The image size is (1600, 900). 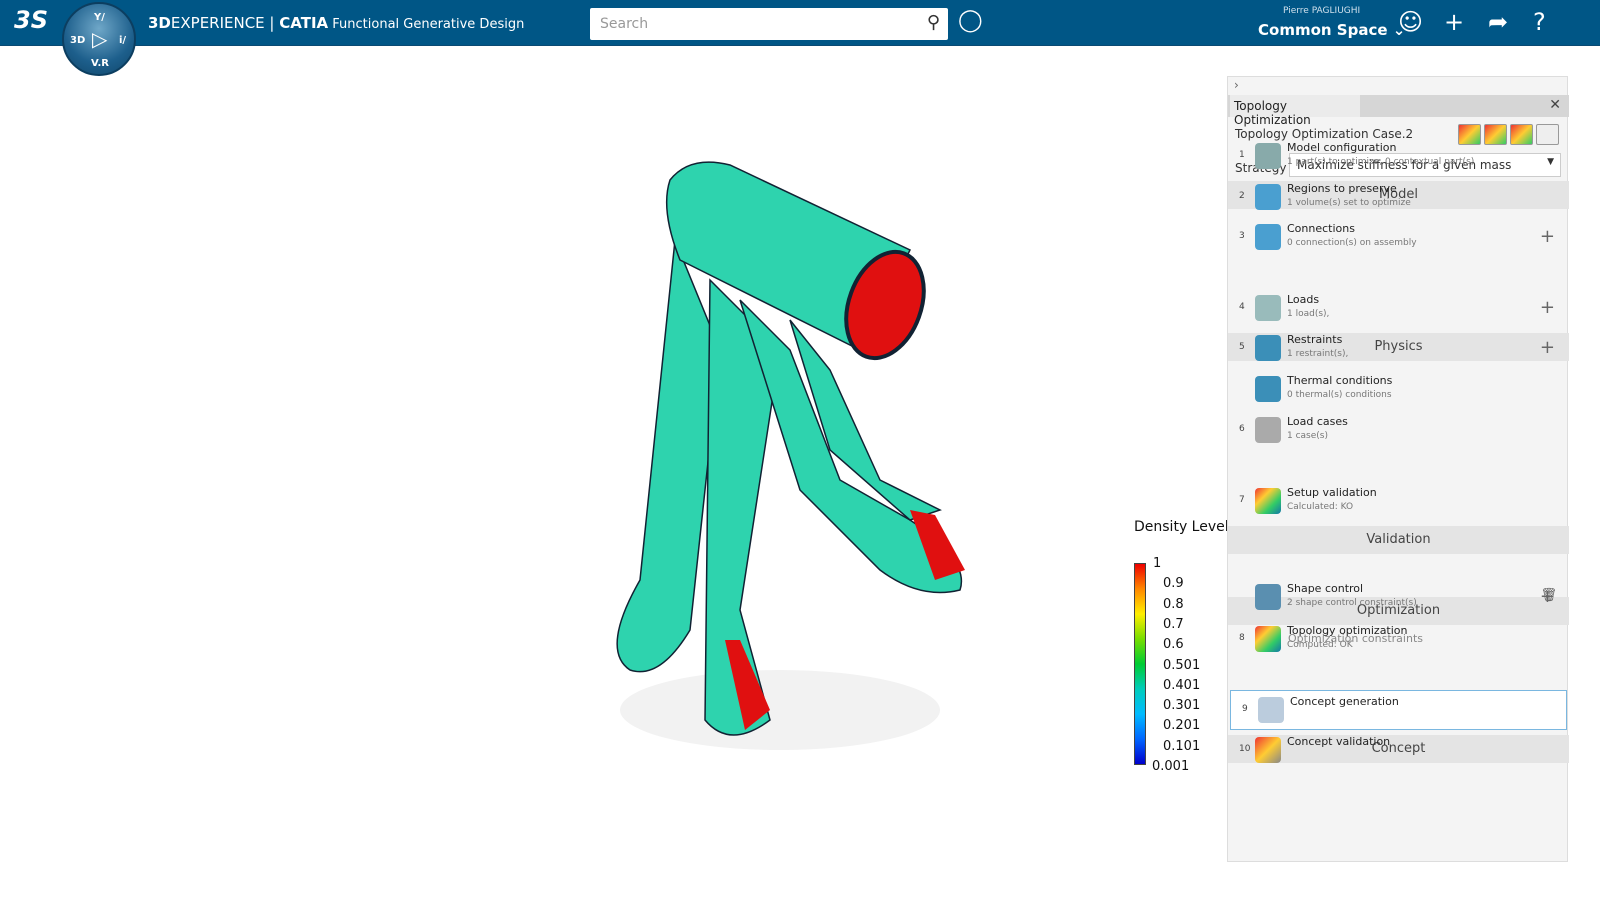 I want to click on legend-tick: 1, so click(x=1157, y=563).